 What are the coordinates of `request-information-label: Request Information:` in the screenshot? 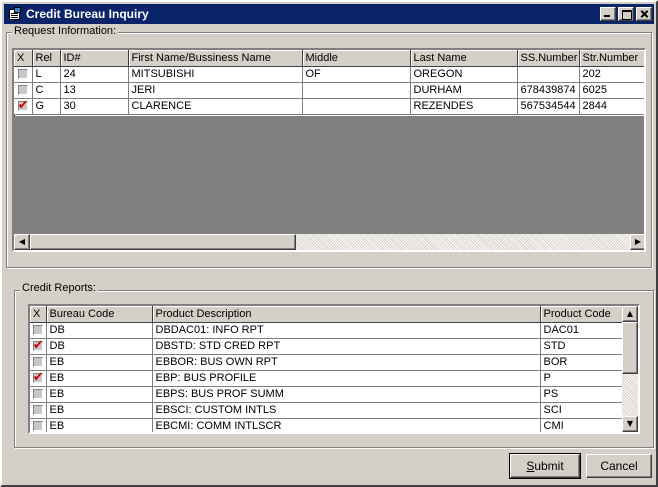 It's located at (65, 31).